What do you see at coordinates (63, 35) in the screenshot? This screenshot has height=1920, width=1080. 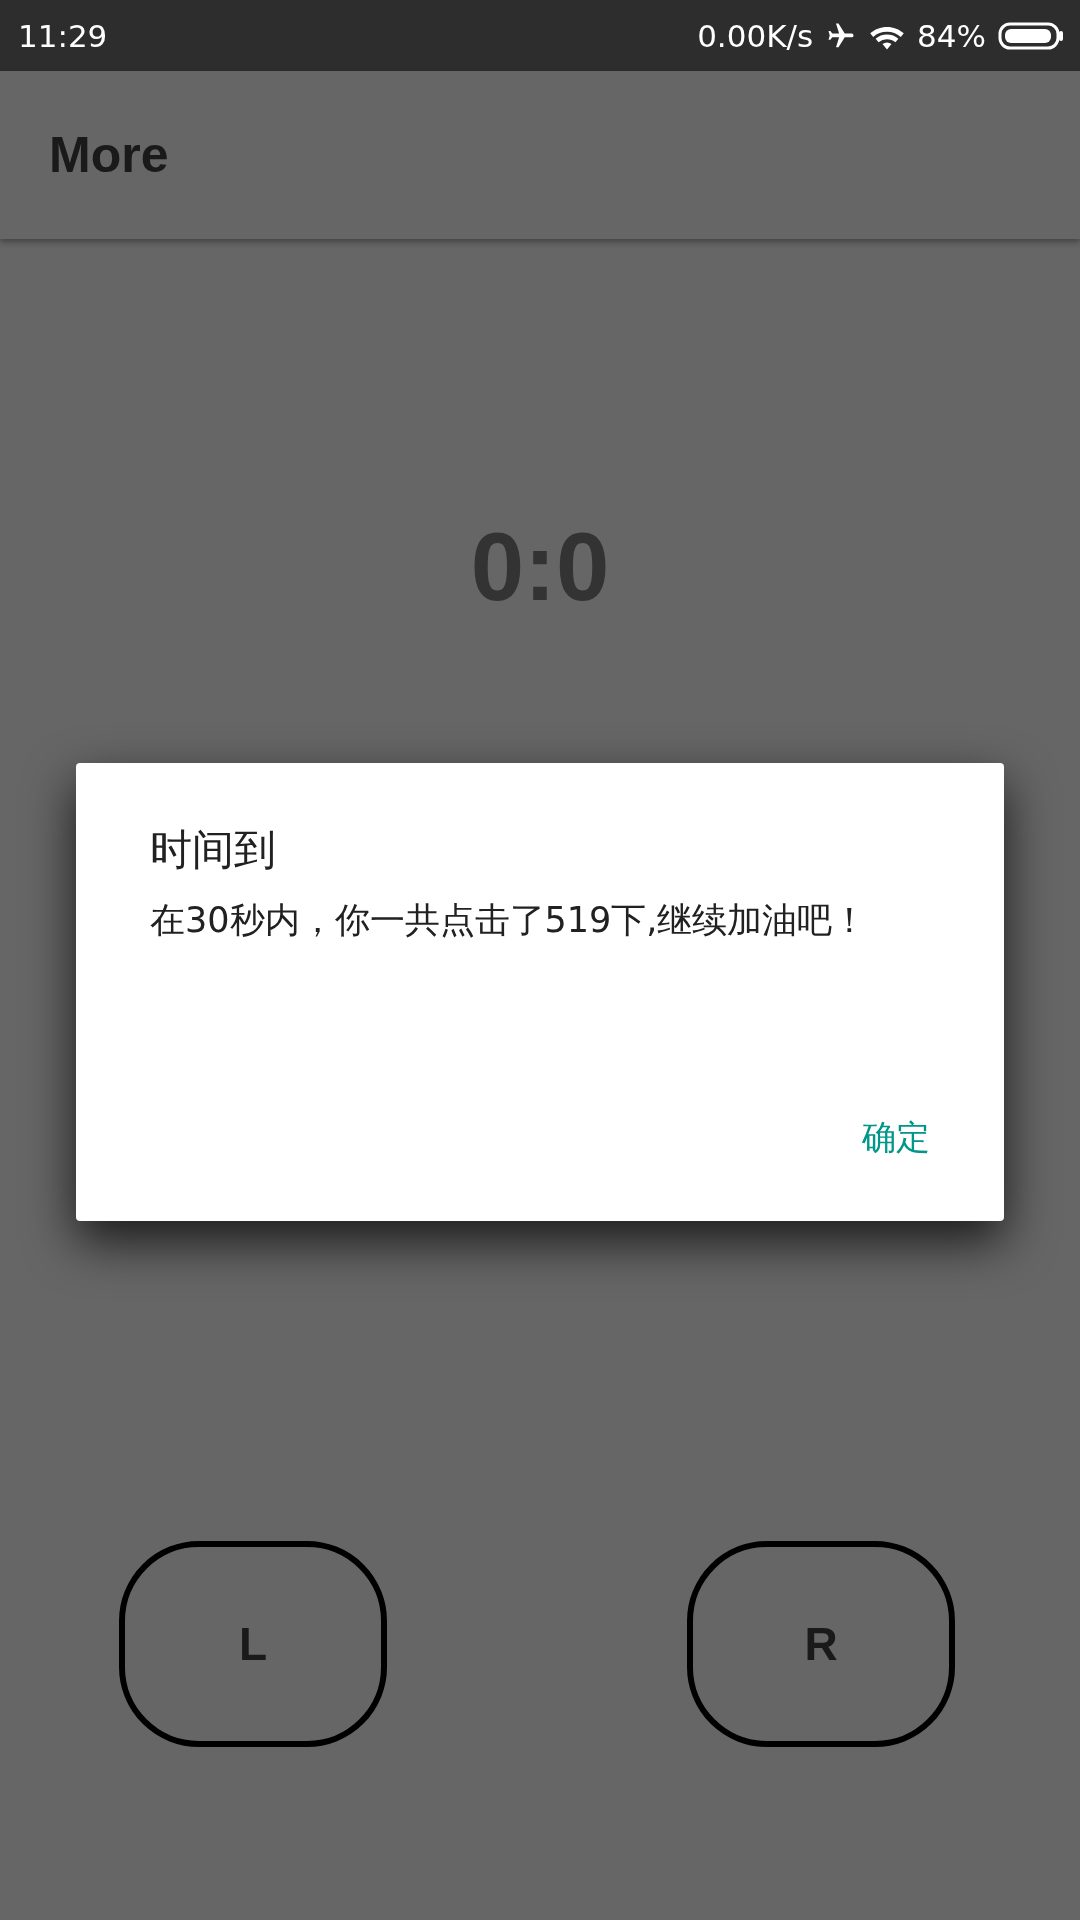 I see `status-time: 11:29` at bounding box center [63, 35].